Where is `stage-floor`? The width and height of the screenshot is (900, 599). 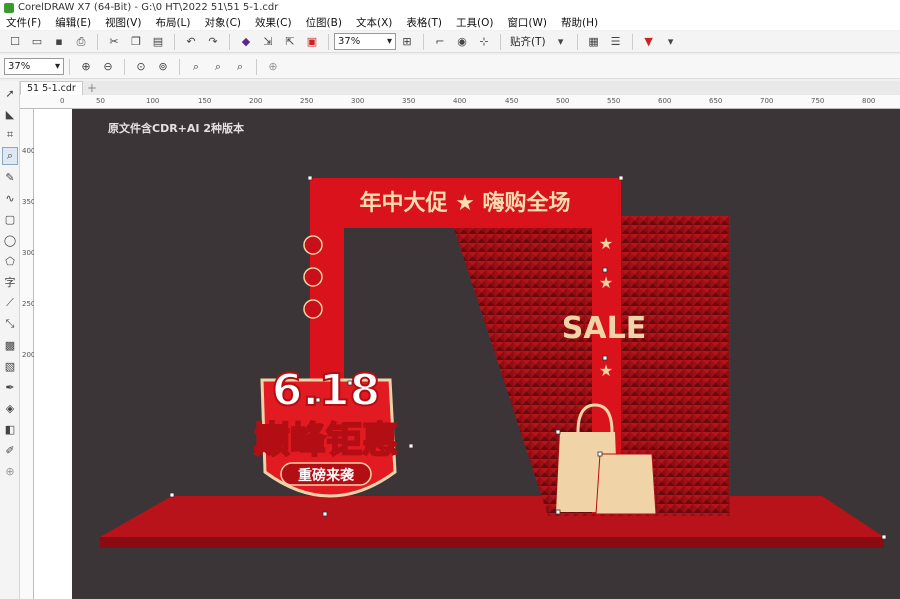
stage-floor is located at coordinates (492, 516).